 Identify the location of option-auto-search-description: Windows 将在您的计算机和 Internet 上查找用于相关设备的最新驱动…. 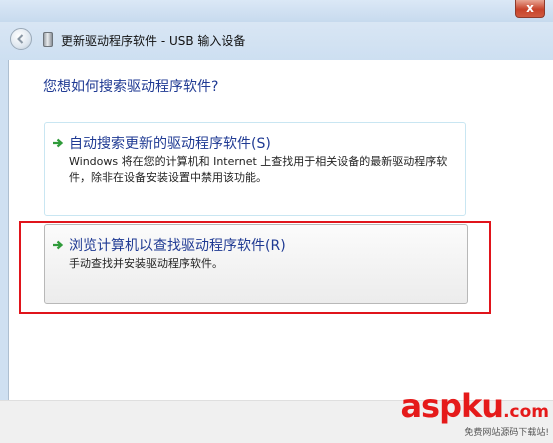
(258, 169).